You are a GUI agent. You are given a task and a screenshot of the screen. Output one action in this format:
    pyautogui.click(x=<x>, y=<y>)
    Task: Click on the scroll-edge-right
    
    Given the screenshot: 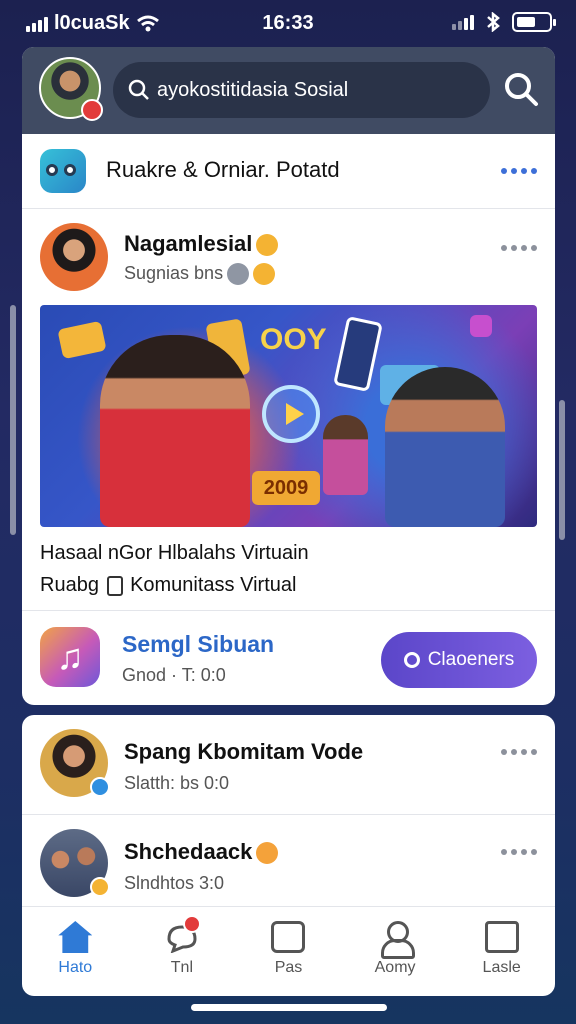 What is the action you would take?
    pyautogui.click(x=562, y=470)
    